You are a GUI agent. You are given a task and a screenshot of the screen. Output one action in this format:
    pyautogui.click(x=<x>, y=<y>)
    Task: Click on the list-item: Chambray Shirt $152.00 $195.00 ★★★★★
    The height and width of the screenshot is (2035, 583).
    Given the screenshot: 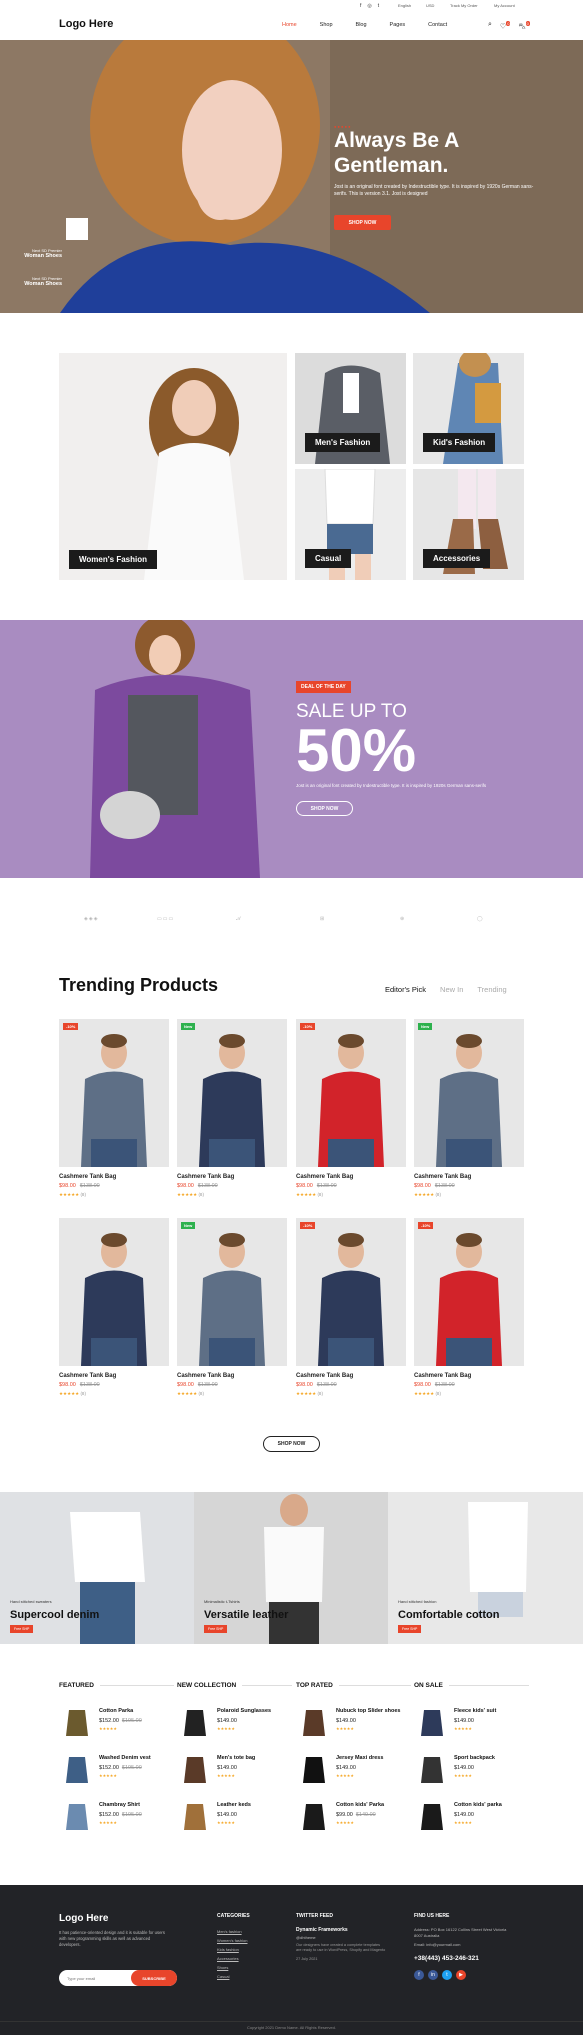 What is the action you would take?
    pyautogui.click(x=116, y=1818)
    